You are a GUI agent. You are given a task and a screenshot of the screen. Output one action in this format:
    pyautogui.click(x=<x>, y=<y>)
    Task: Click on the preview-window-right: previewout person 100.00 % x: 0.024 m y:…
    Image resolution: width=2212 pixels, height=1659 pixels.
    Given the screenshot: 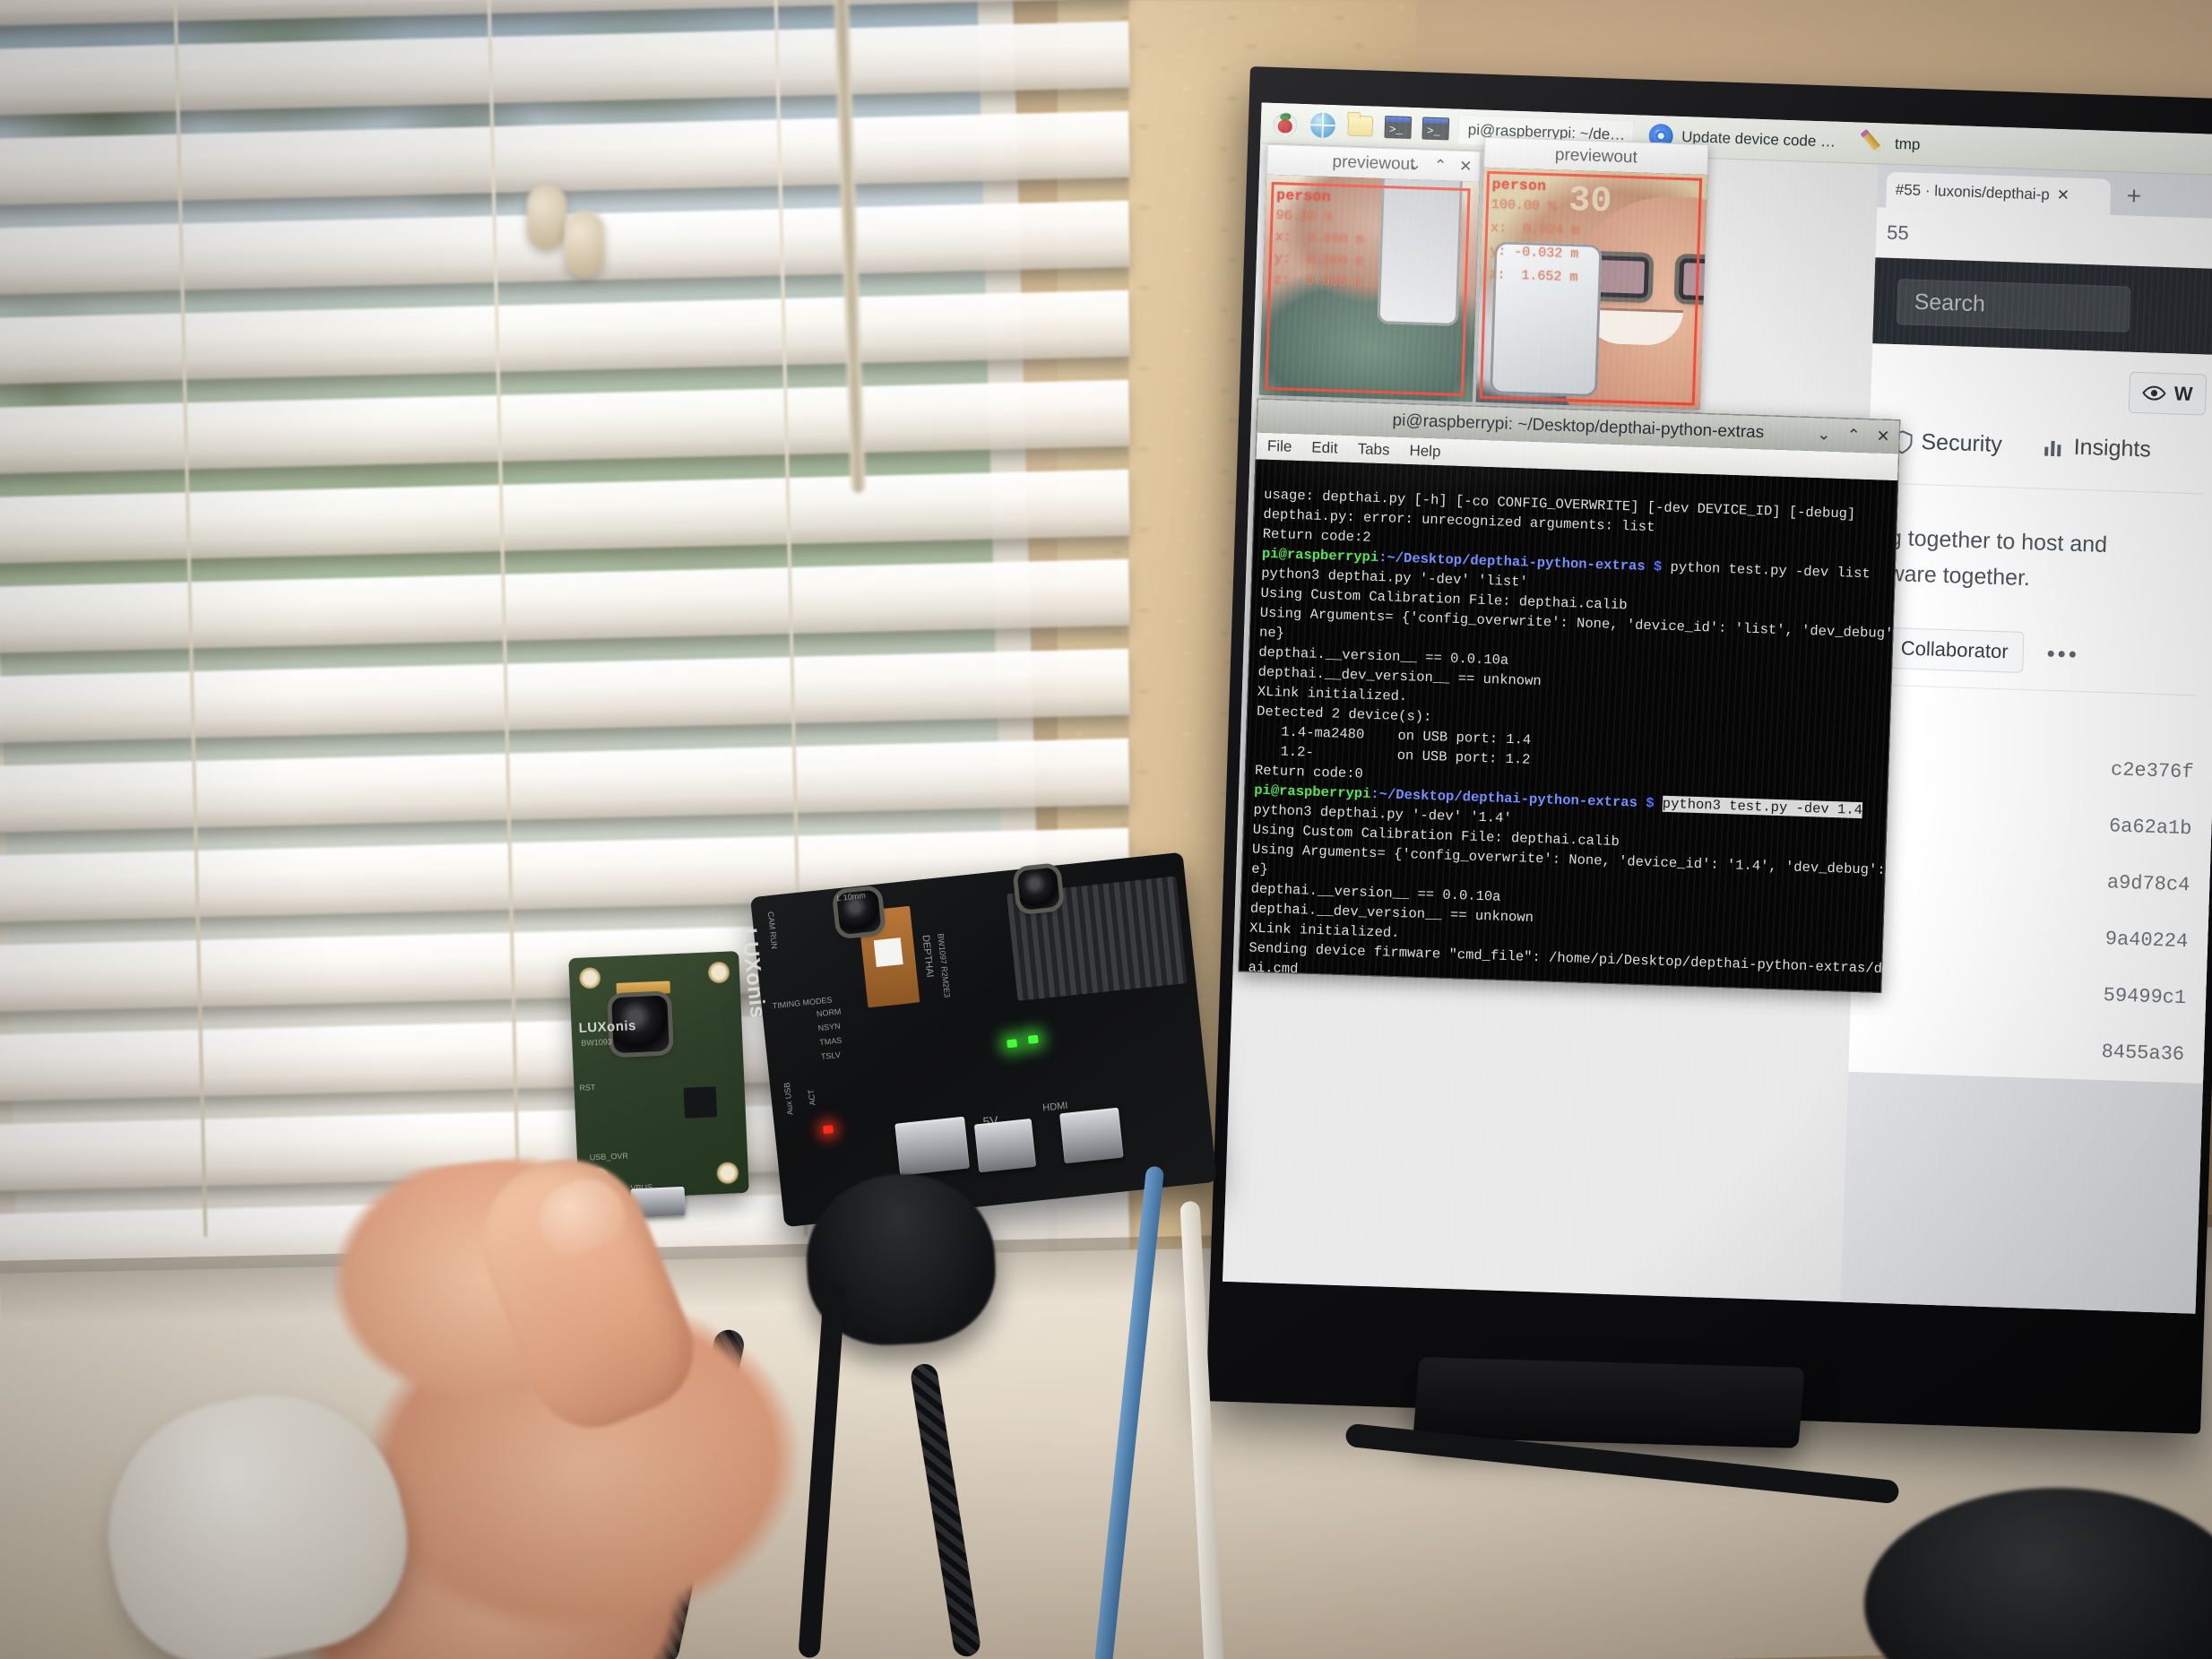 What is the action you would take?
    pyautogui.click(x=1592, y=273)
    